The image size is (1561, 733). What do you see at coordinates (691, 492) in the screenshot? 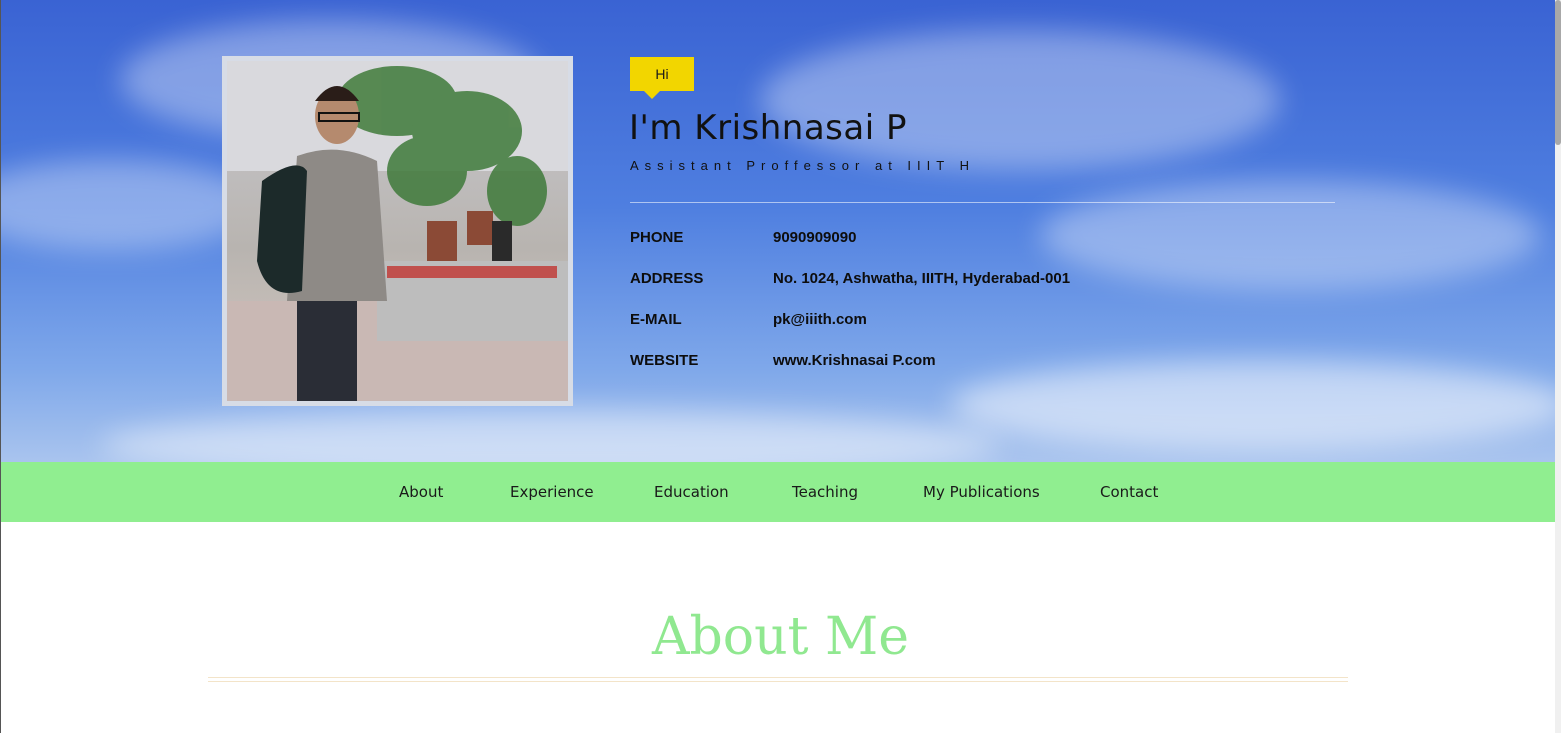
I see `nav-item-education: Education` at bounding box center [691, 492].